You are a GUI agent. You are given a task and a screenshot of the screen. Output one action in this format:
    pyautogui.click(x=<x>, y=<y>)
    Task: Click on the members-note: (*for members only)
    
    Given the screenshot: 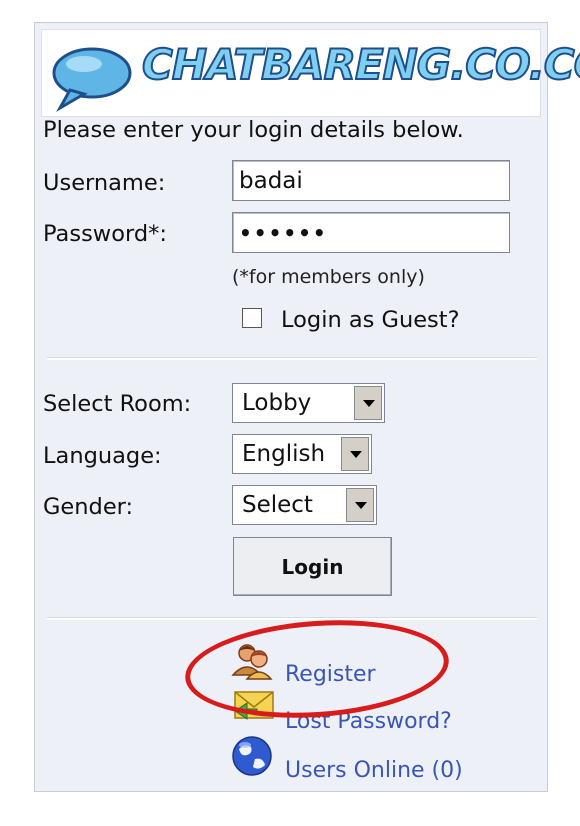 What is the action you would take?
    pyautogui.click(x=328, y=277)
    